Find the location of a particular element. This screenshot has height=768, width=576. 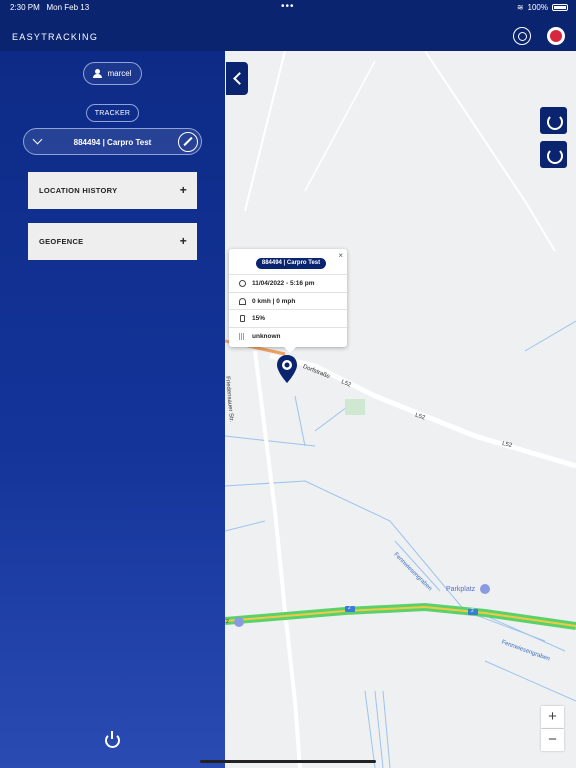

alert-pin-icon is located at coordinates (556, 36).